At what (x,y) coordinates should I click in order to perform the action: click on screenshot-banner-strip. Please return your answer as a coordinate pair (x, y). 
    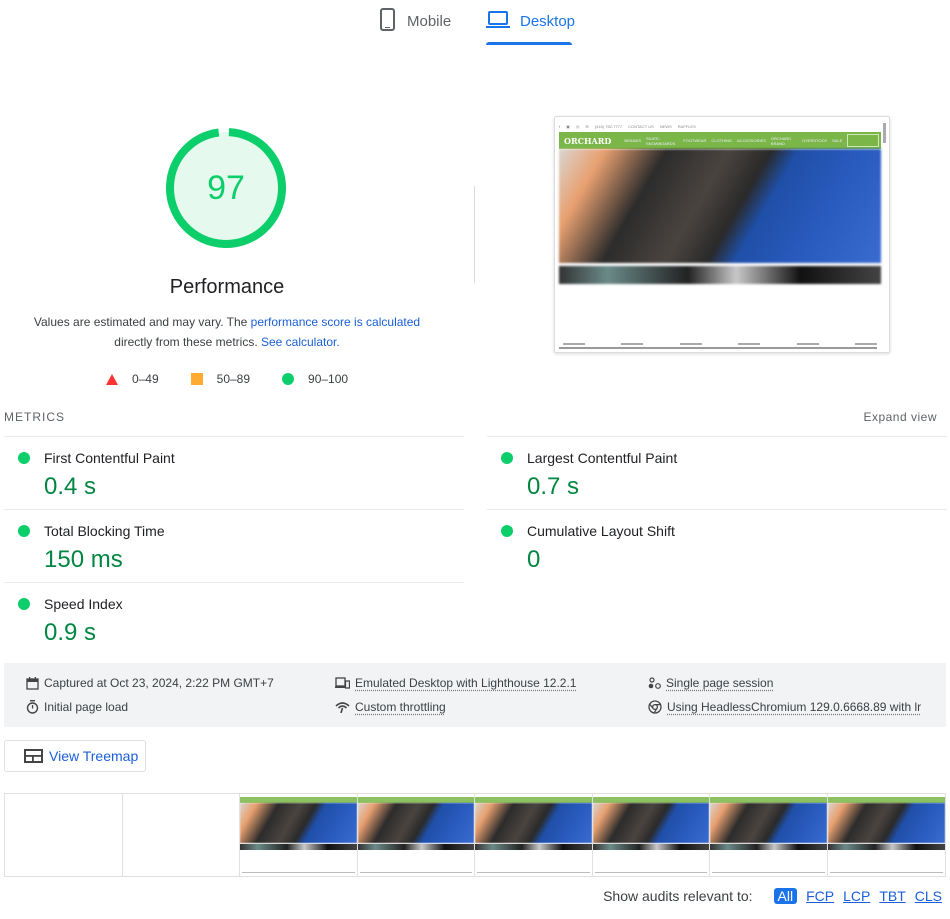
    Looking at the image, I should click on (720, 275).